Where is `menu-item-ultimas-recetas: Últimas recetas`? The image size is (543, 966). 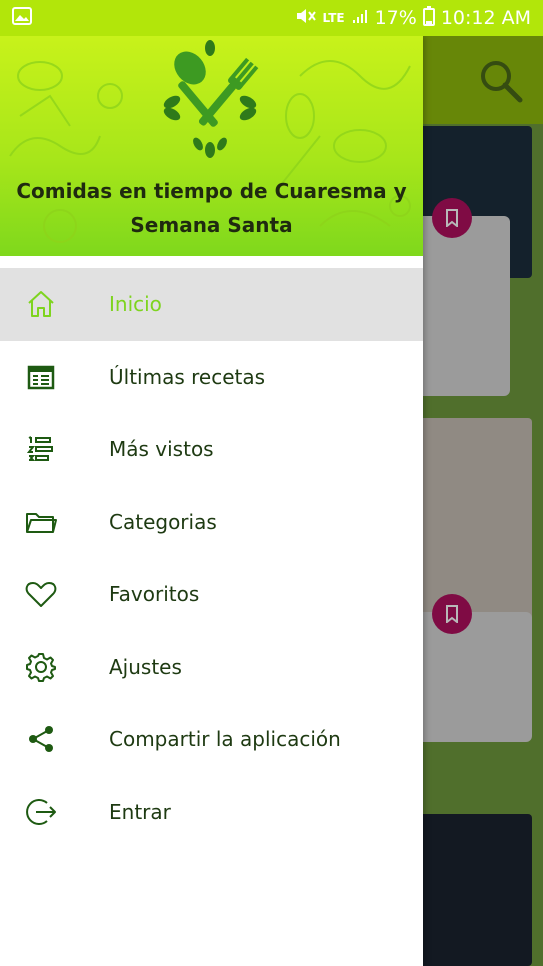 menu-item-ultimas-recetas: Últimas recetas is located at coordinates (211, 377).